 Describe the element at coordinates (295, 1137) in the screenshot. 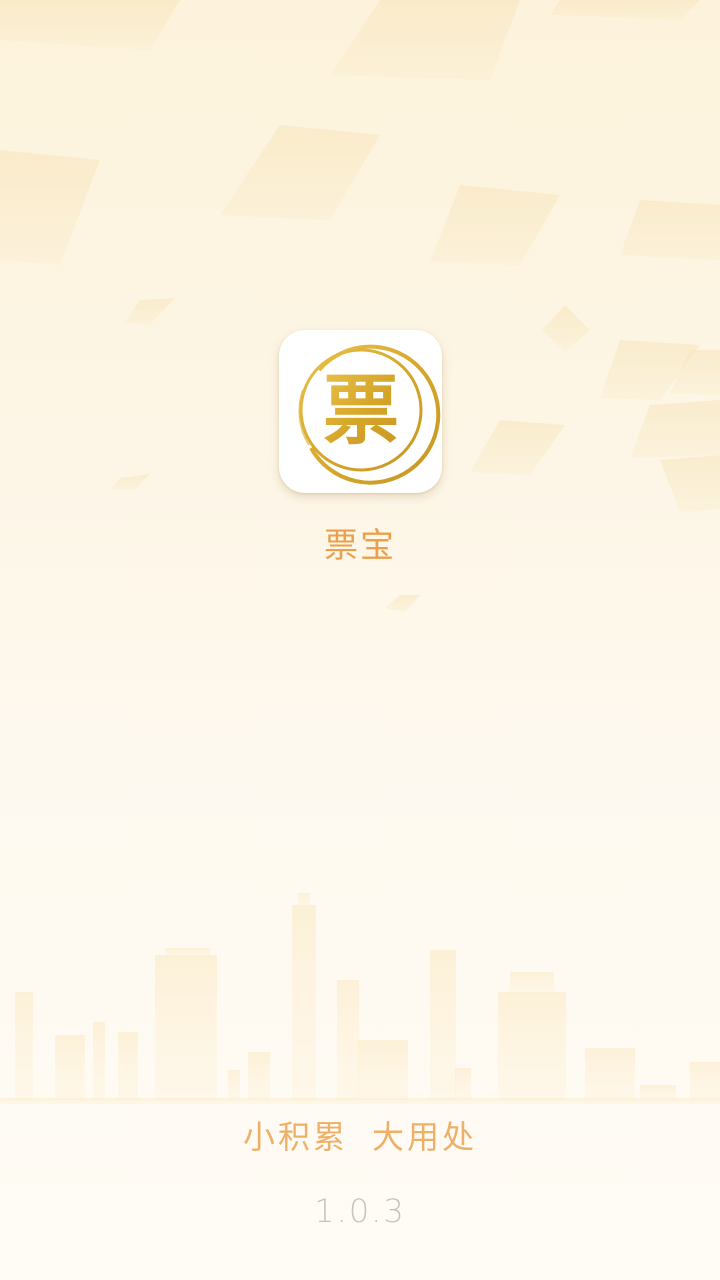

I see `slogan-left: 小积累` at that location.